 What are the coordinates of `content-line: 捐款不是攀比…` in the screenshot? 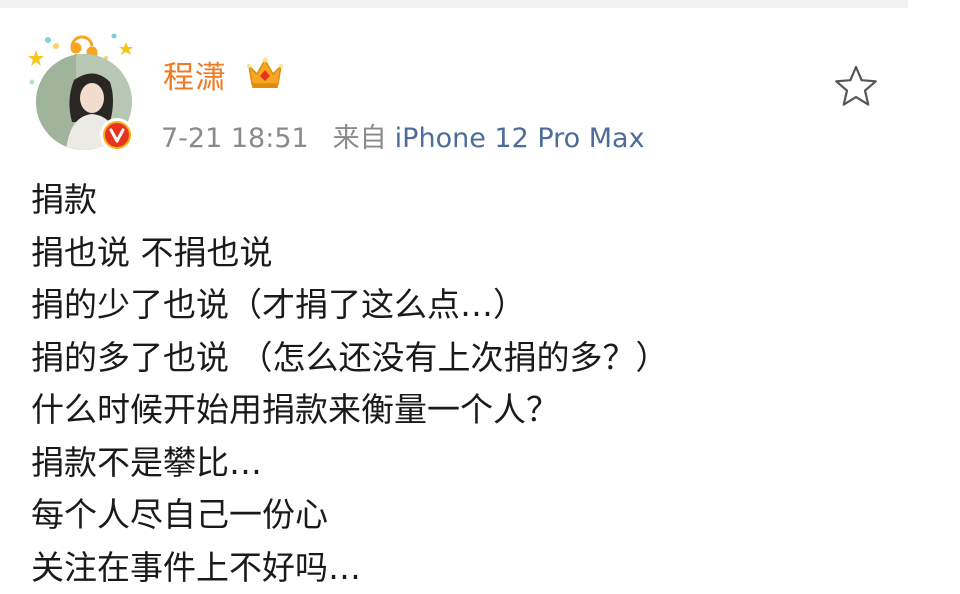 It's located at (461, 463).